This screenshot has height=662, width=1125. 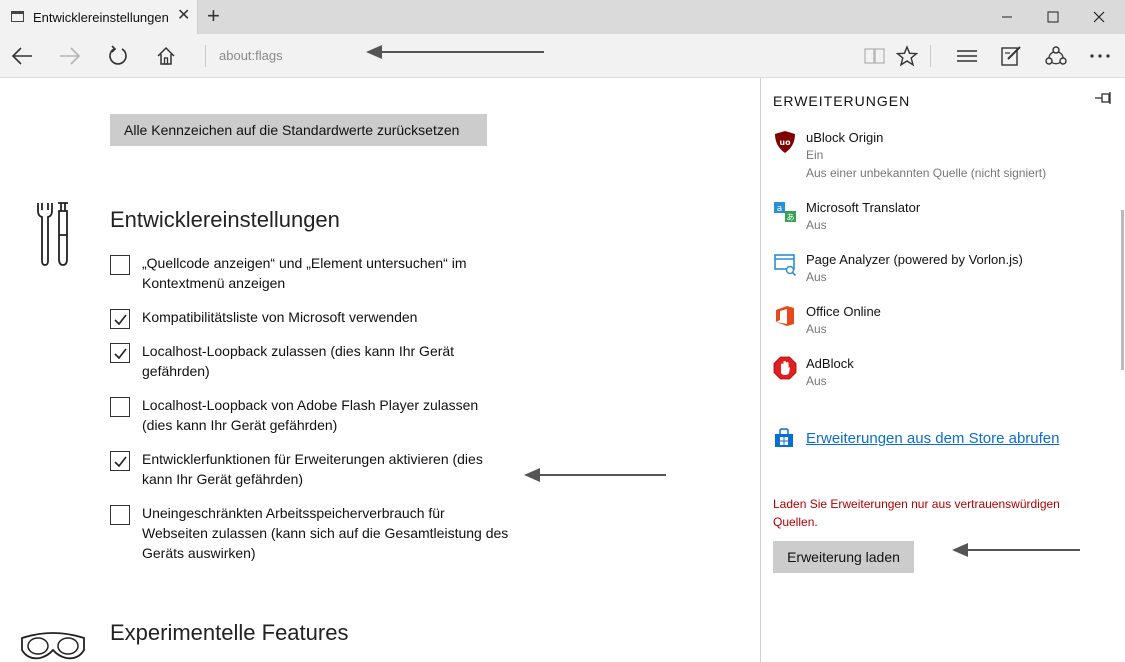 I want to click on new-tab-button: +, so click(x=213, y=16).